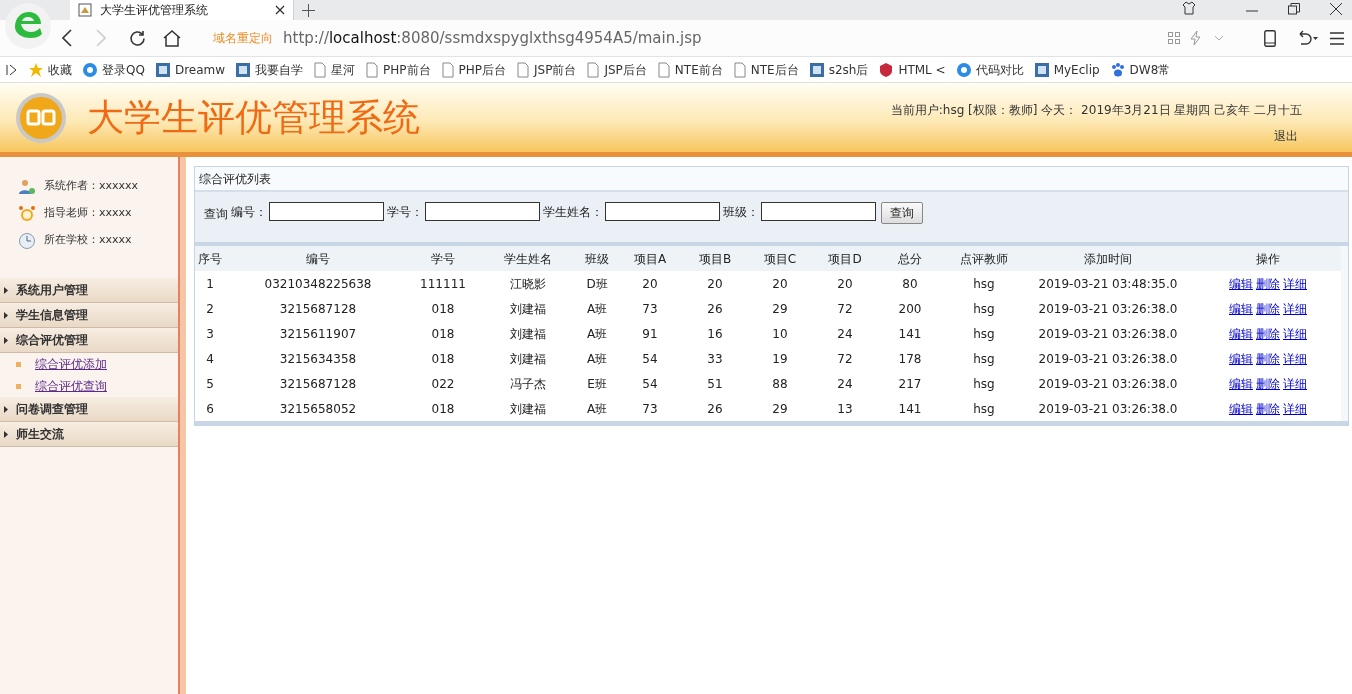  What do you see at coordinates (1286, 135) in the screenshot?
I see `logout-link: 退出` at bounding box center [1286, 135].